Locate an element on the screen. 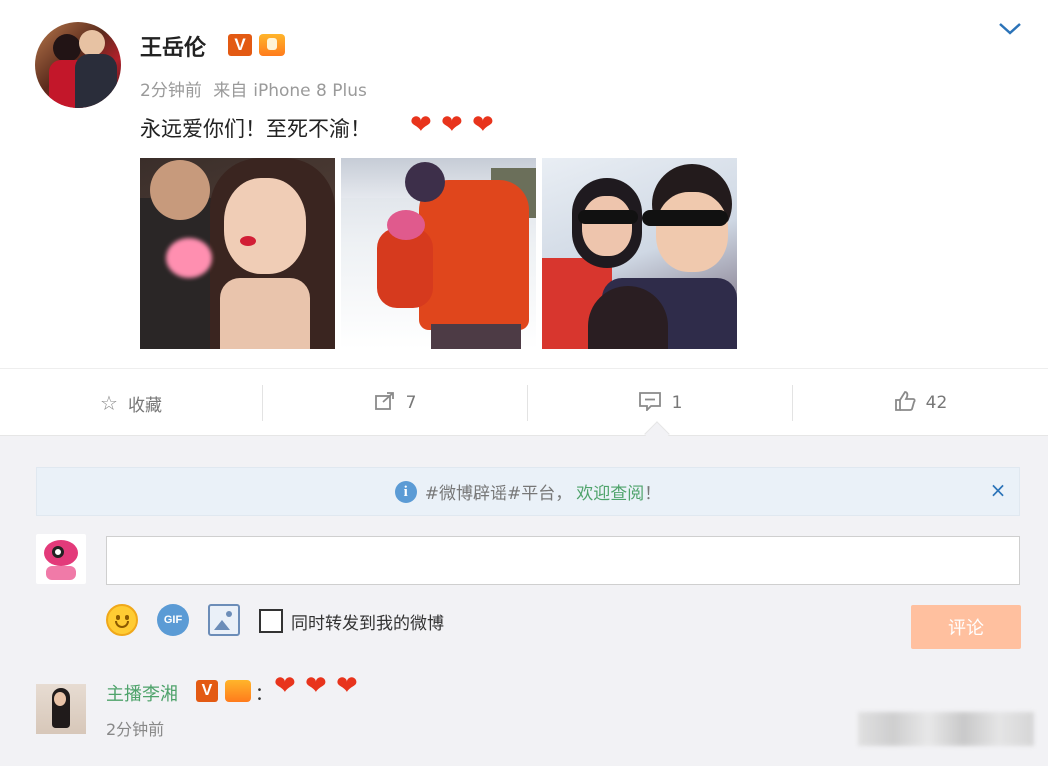 This screenshot has width=1048, height=766. star-icon: ☆ is located at coordinates (109, 403).